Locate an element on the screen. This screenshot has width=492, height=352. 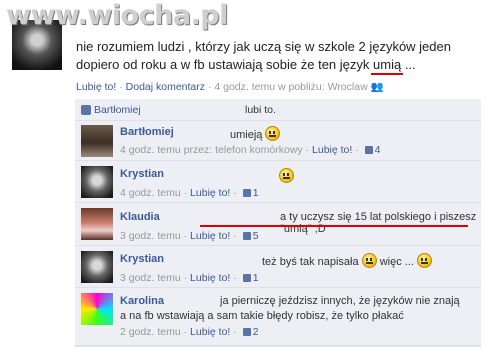
people-icon: 👥 is located at coordinates (377, 87).